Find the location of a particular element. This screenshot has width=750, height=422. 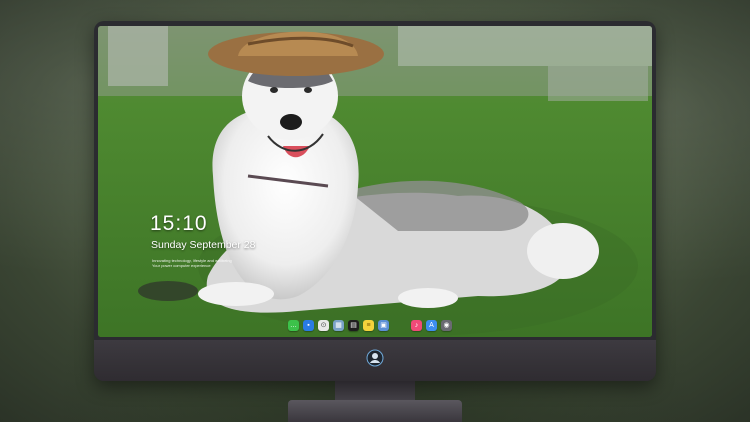

dock: … ▪ ⊙ ▦ ▤ ≡ ▣ ♪ A ◉ is located at coordinates (370, 325).